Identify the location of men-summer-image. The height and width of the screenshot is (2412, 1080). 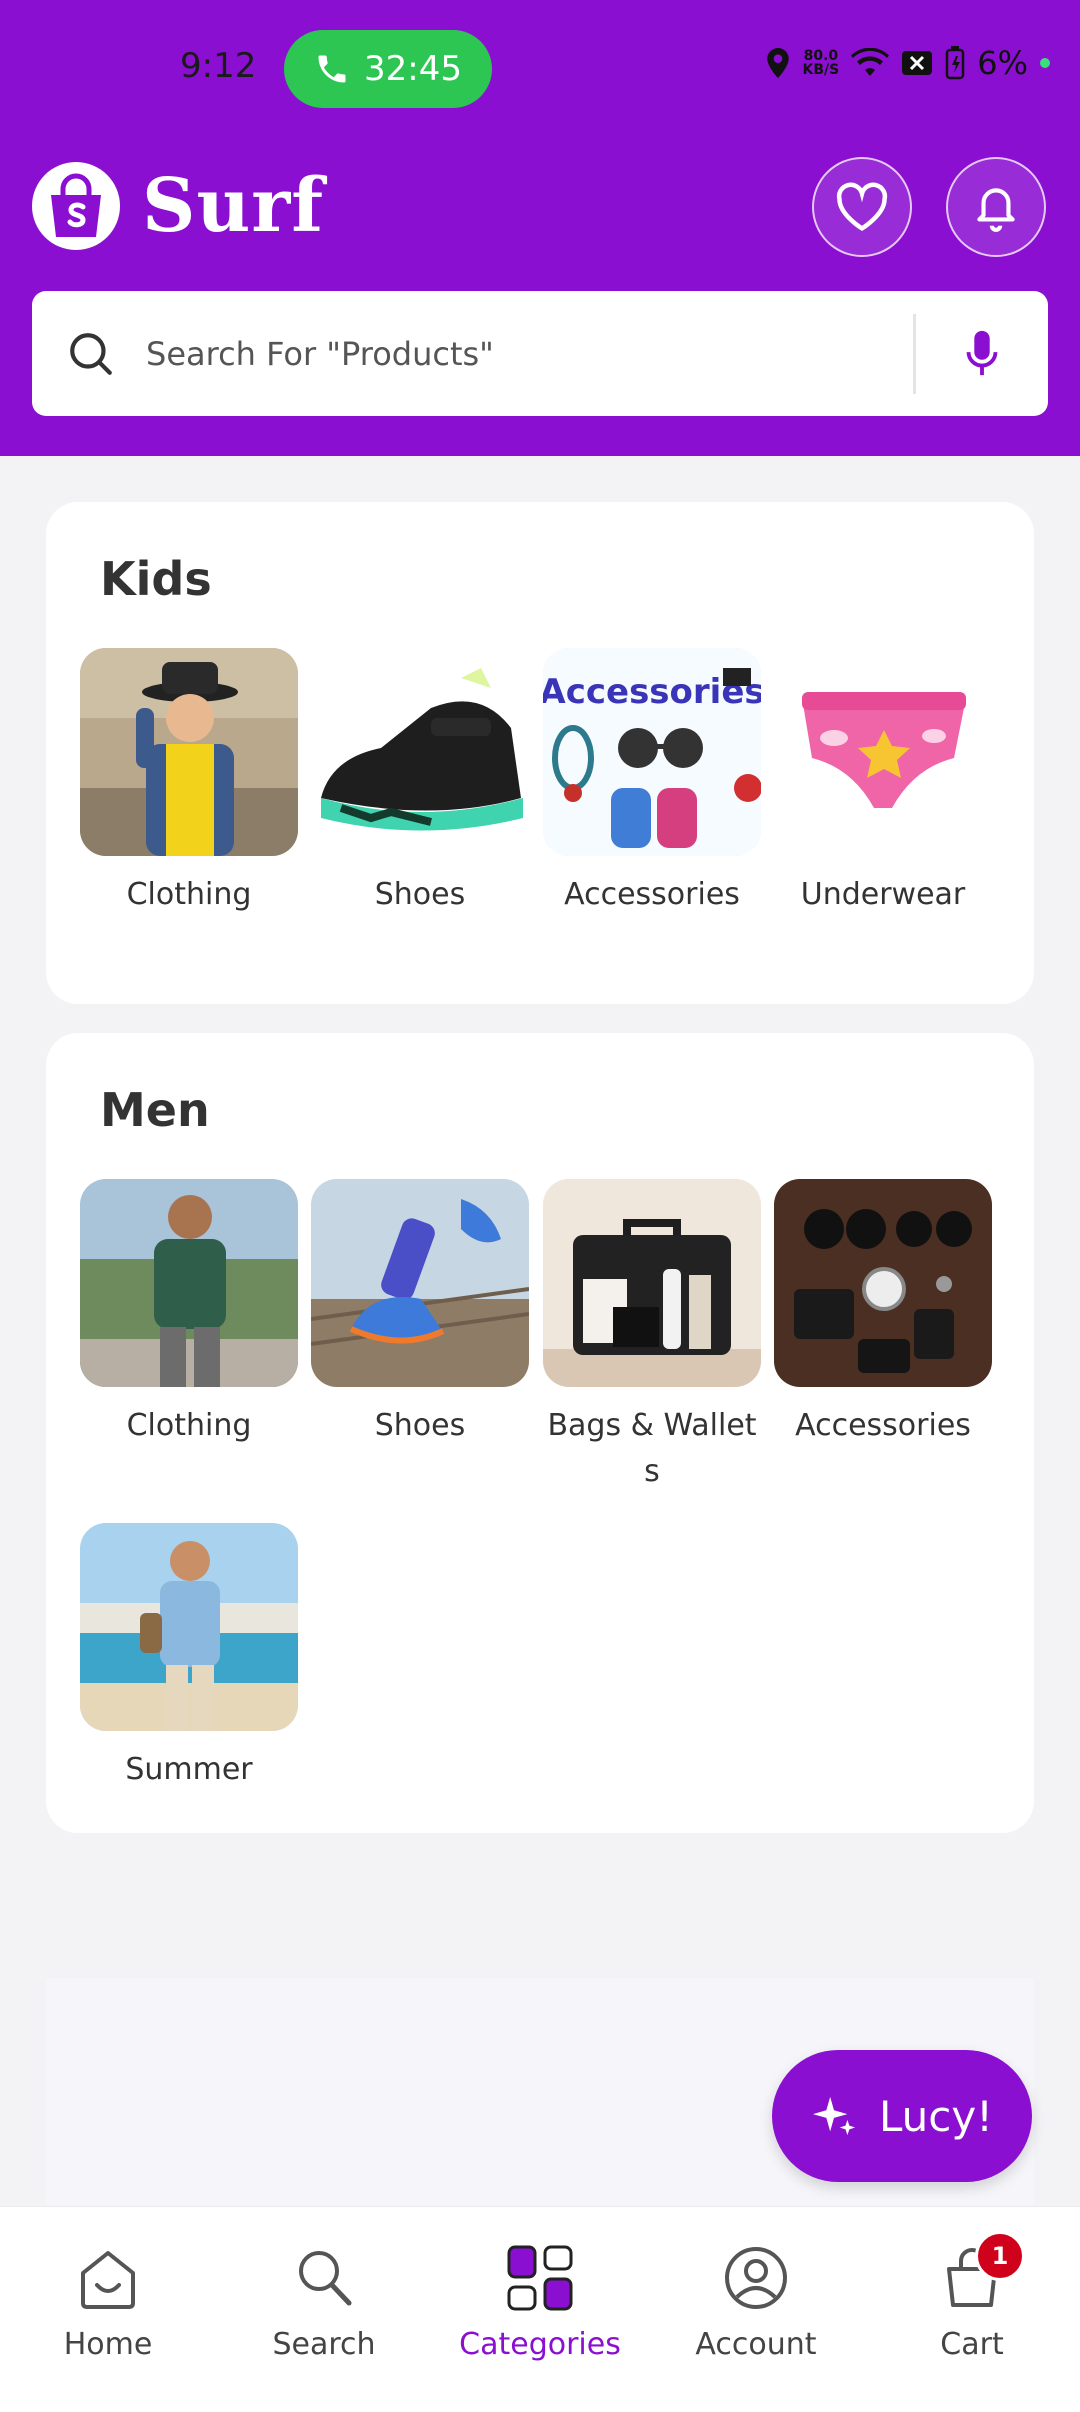
(189, 1627).